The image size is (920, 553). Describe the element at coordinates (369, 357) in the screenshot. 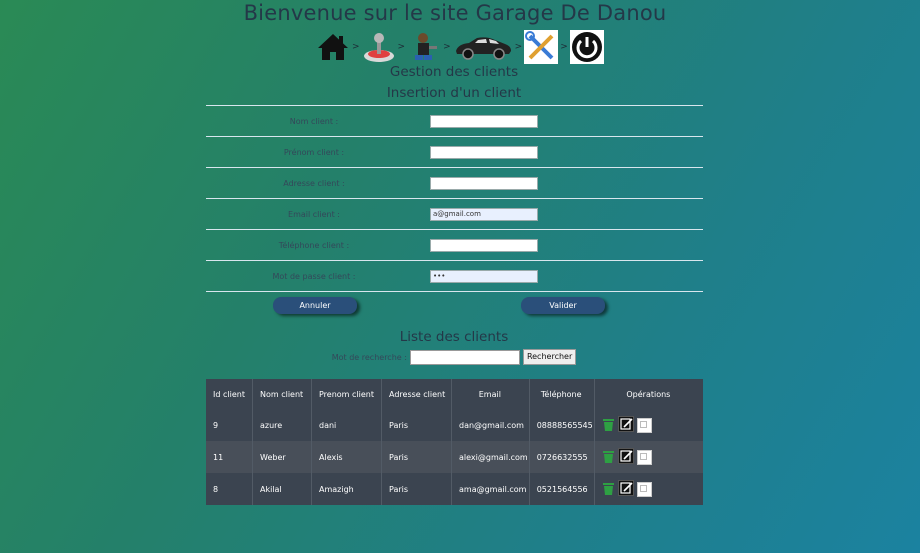

I see `search-label: Mot de recherche :` at that location.